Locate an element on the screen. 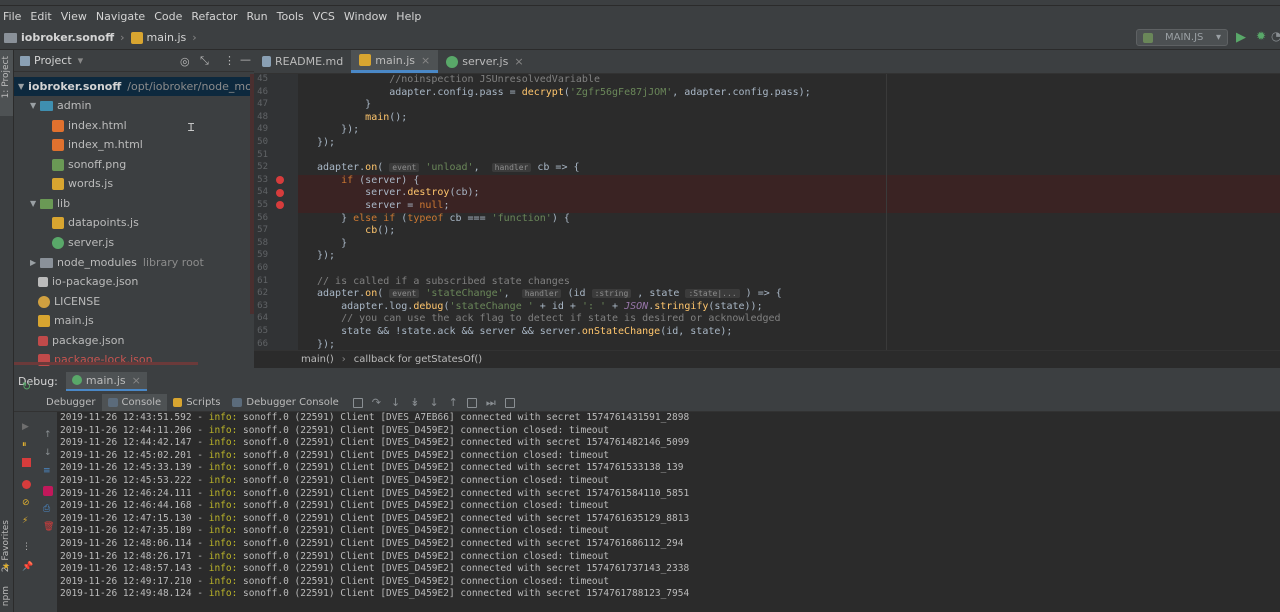 The width and height of the screenshot is (1280, 612). rerun-icon: ↻ is located at coordinates (27, 386).